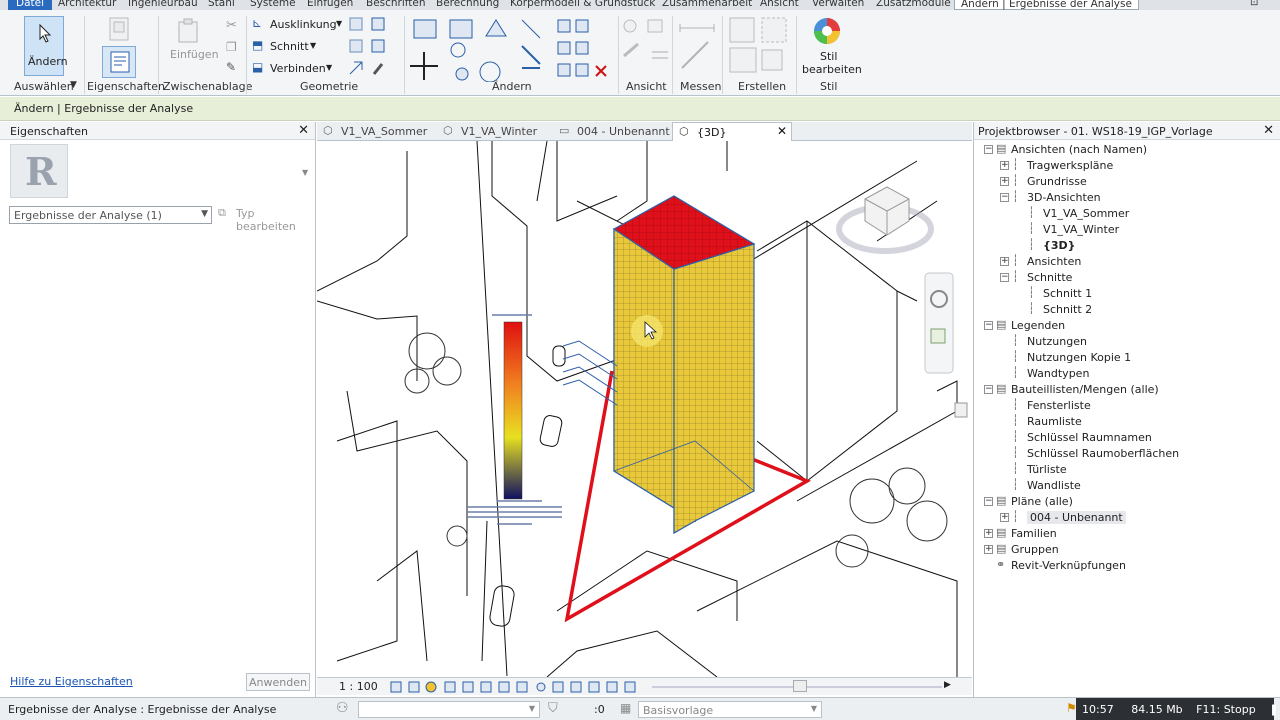  What do you see at coordinates (1034, 533) in the screenshot?
I see `browser-item: Familien` at bounding box center [1034, 533].